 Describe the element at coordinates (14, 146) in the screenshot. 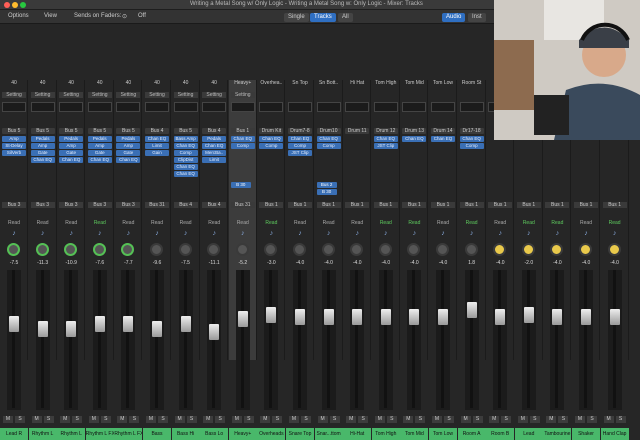

I see `plugin-slot: St-Delay` at that location.